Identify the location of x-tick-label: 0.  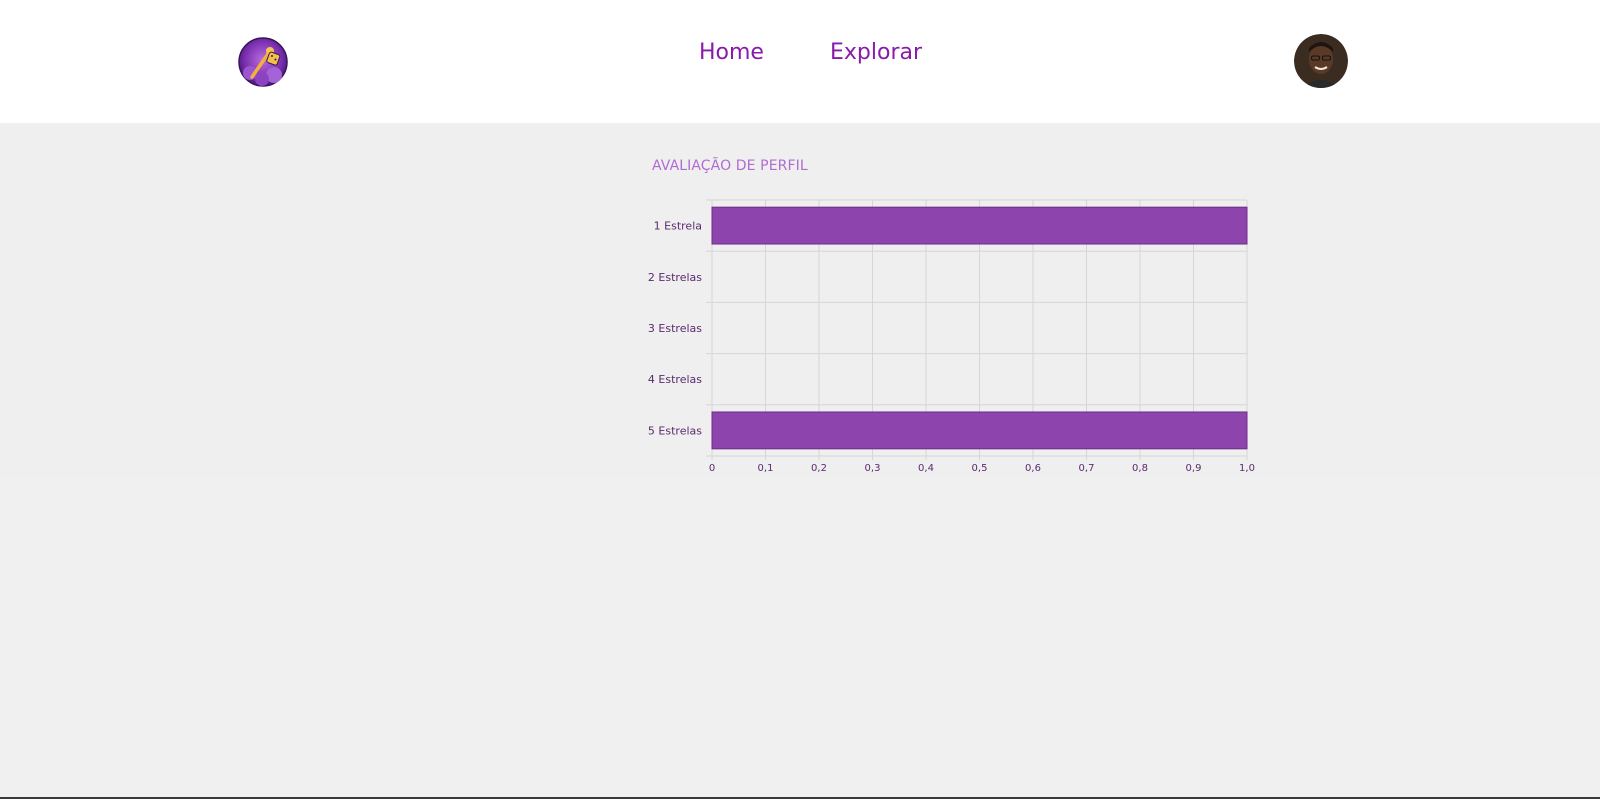
(712, 468).